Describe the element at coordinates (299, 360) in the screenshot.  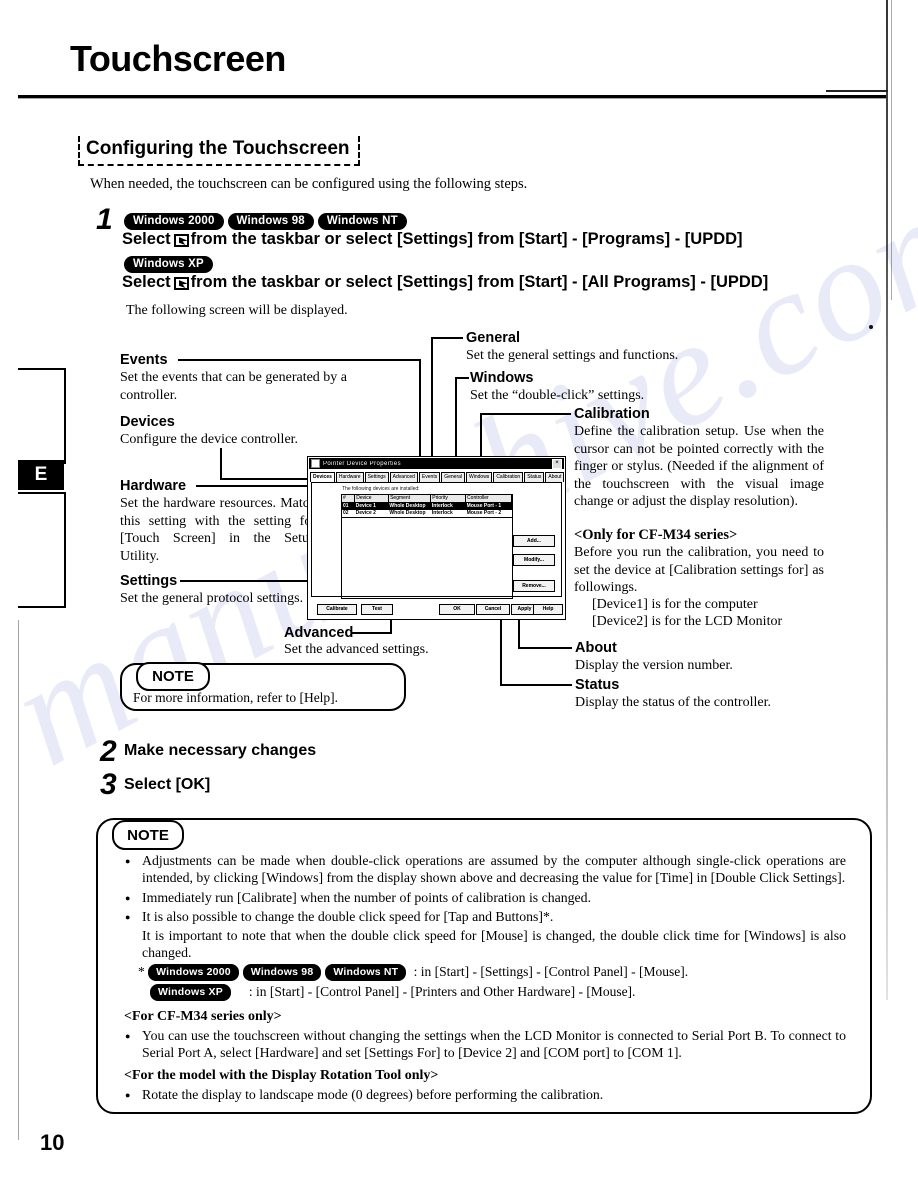
I see `leader-events-h` at that location.